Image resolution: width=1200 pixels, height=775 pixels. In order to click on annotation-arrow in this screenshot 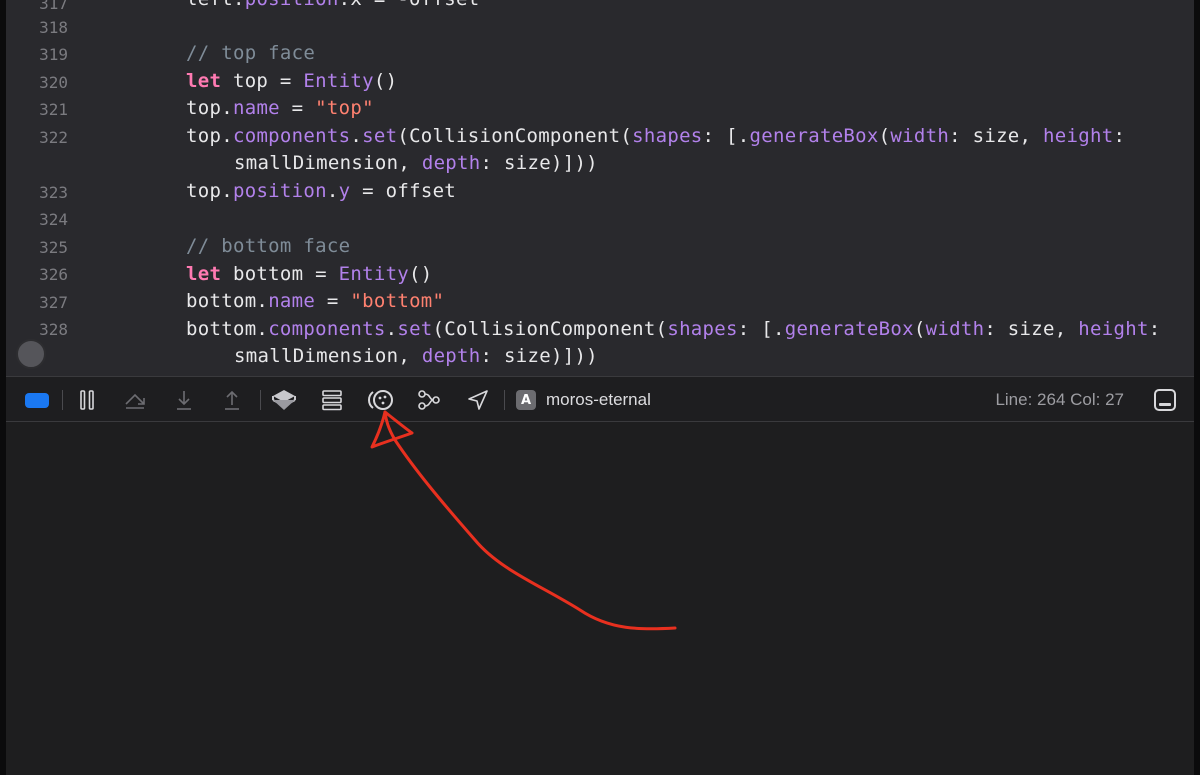, I will do `click(523, 520)`.